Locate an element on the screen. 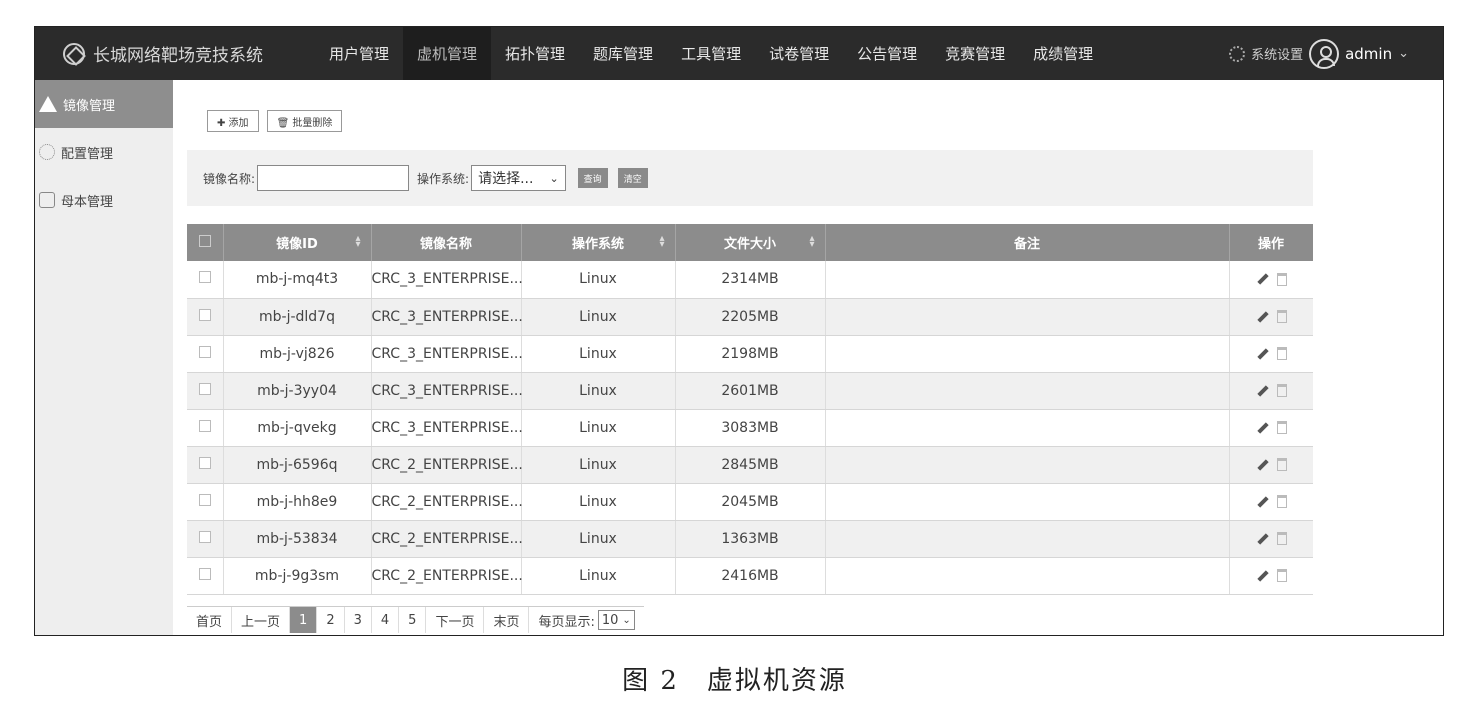 The width and height of the screenshot is (1469, 713). column-header-note: 备注 is located at coordinates (1027, 242).